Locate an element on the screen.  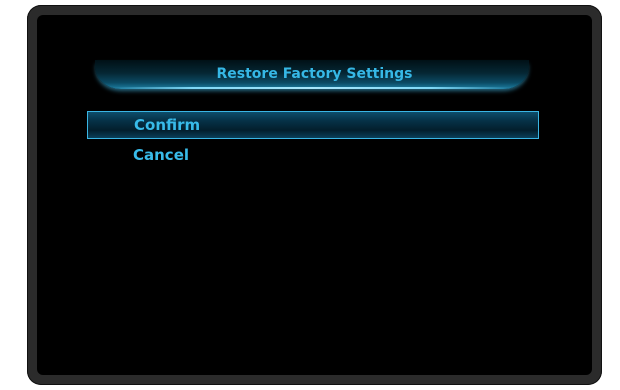
cancel-option: Cancel is located at coordinates (313, 155).